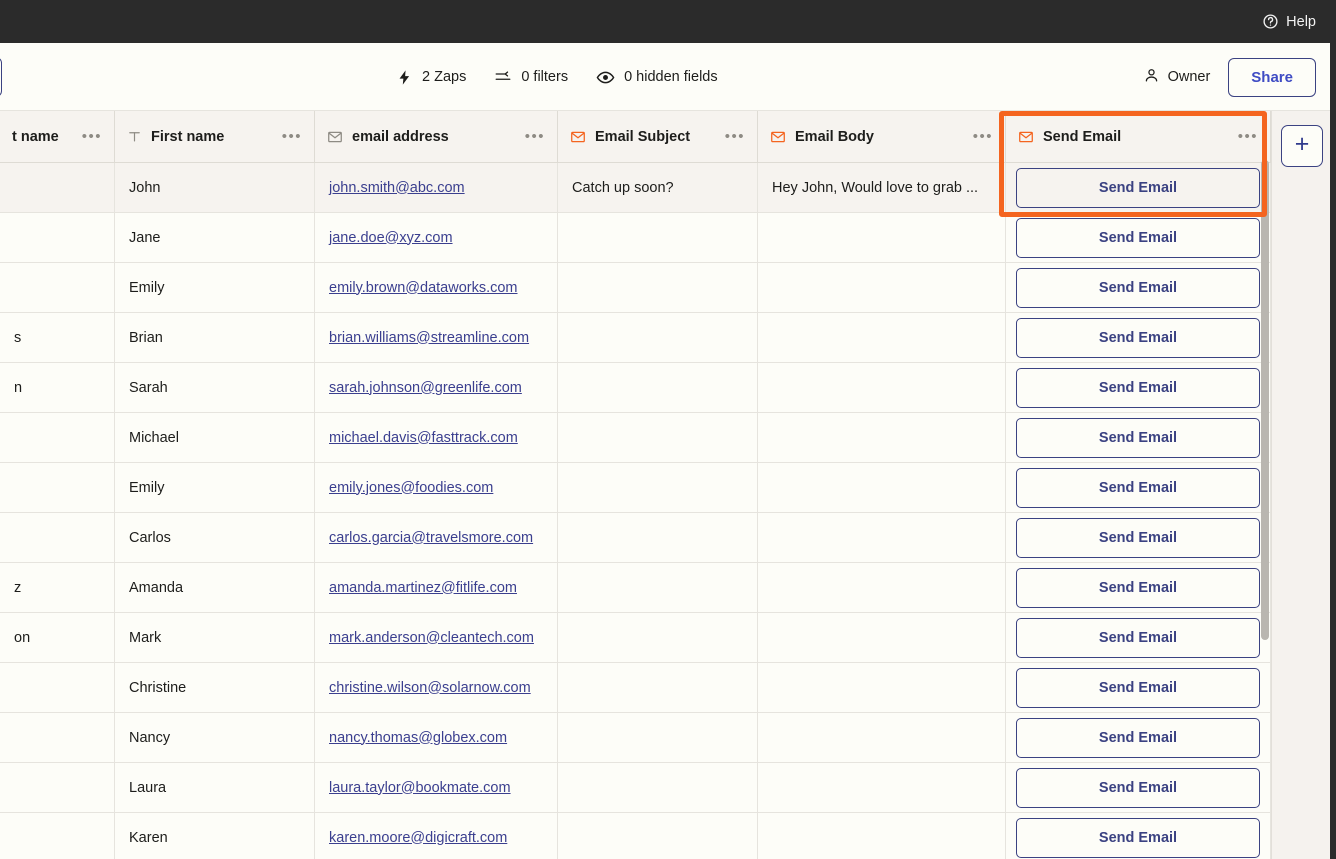 The width and height of the screenshot is (1336, 859). I want to click on cell-email: amanda.martinez@fitlife.com, so click(436, 587).